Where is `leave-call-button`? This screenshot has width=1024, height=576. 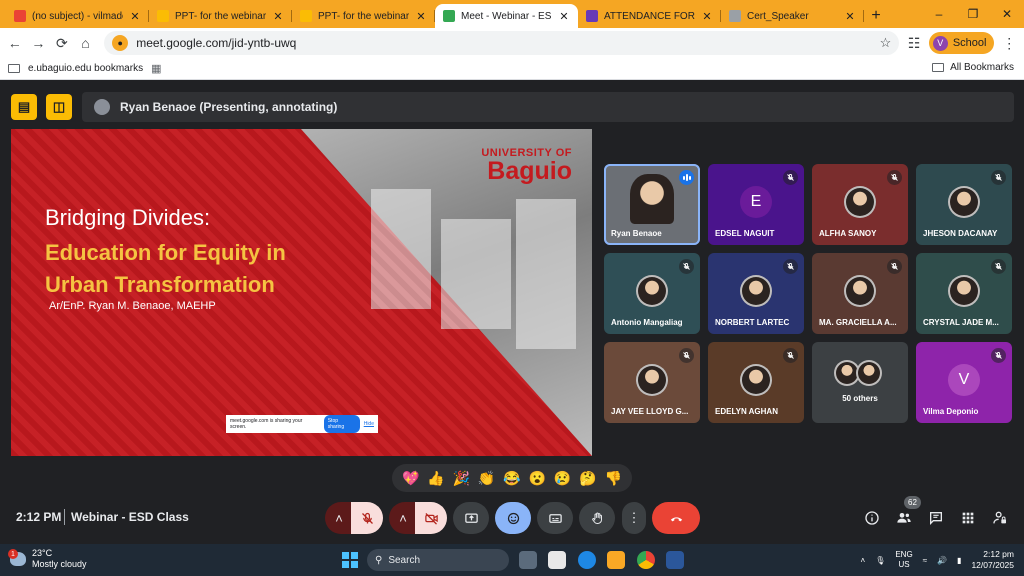 leave-call-button is located at coordinates (676, 518).